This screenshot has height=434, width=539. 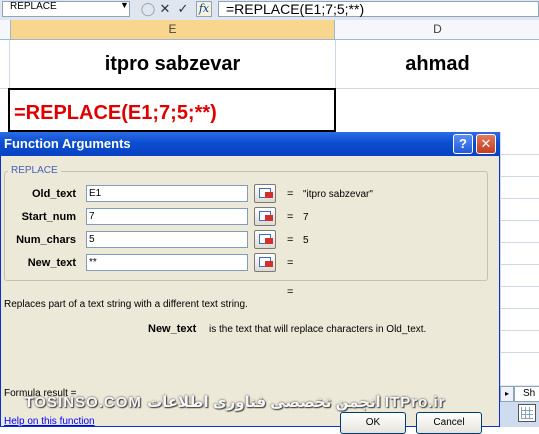 I want to click on old-text-result: "itpro sabzevar", so click(x=338, y=194).